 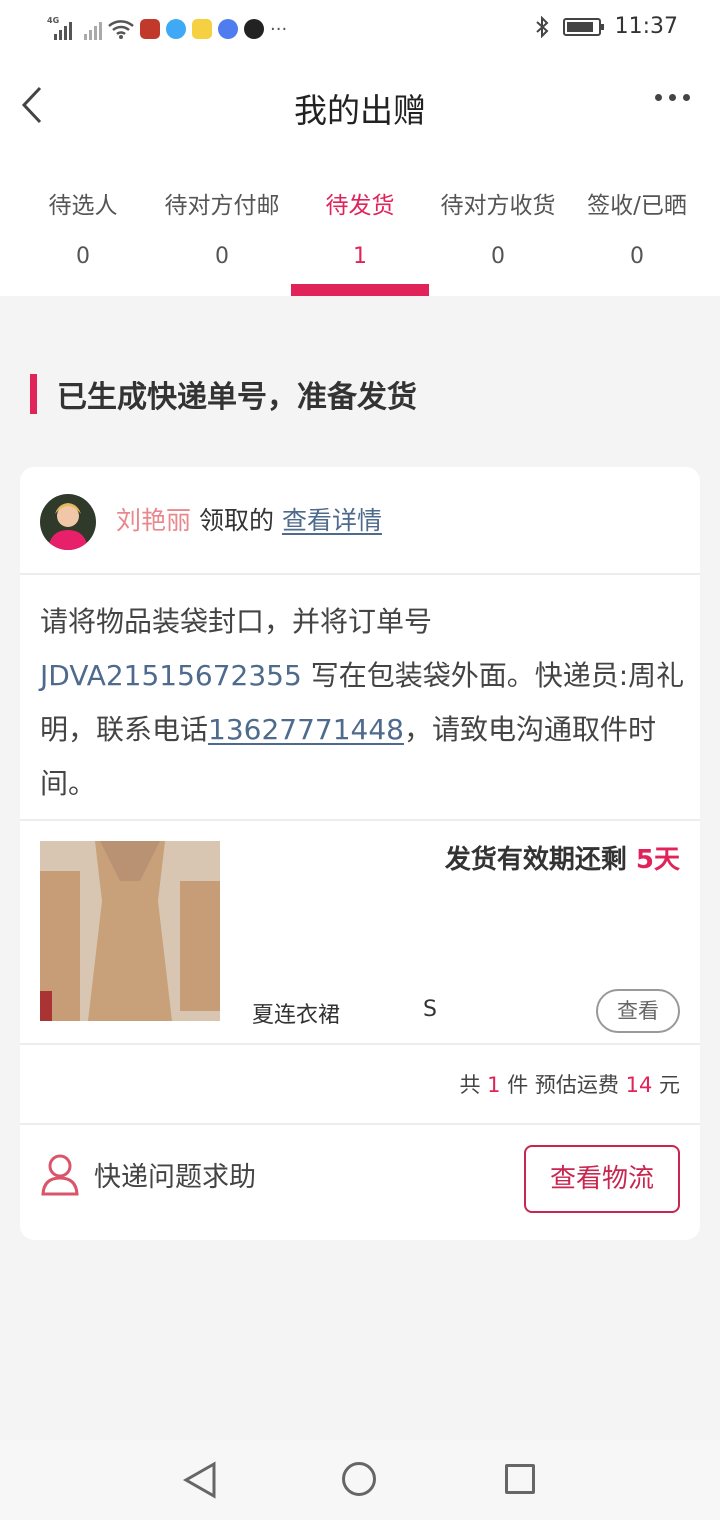 I want to click on more-options-button, so click(x=672, y=97).